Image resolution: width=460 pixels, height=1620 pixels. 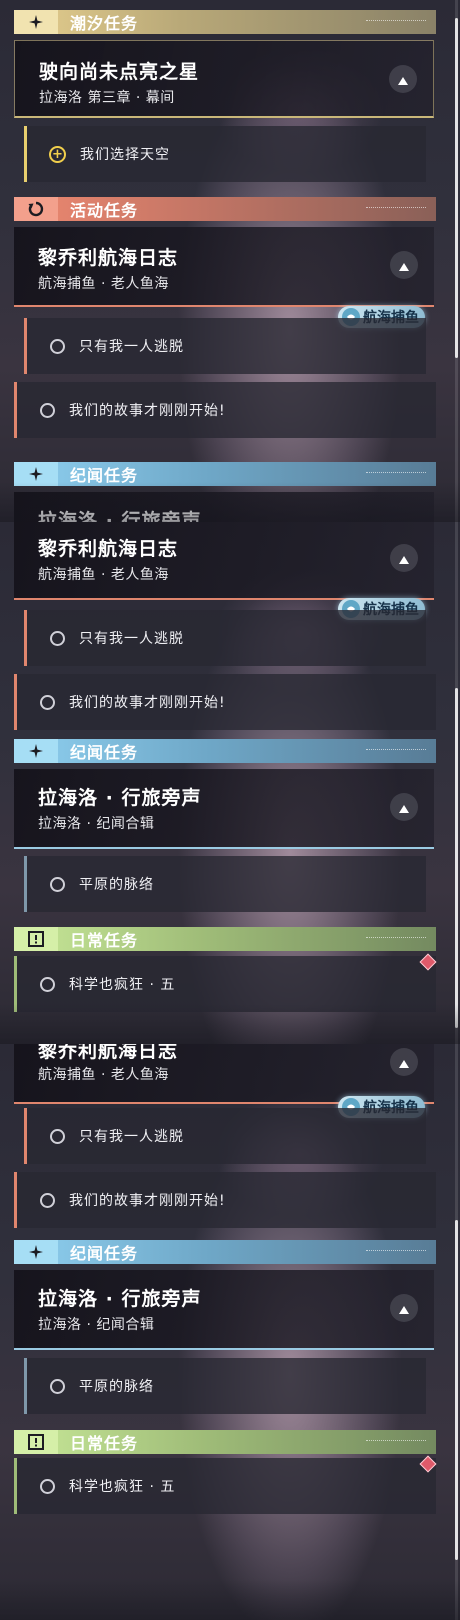 I want to click on section-title: 活动任务, so click(x=104, y=210).